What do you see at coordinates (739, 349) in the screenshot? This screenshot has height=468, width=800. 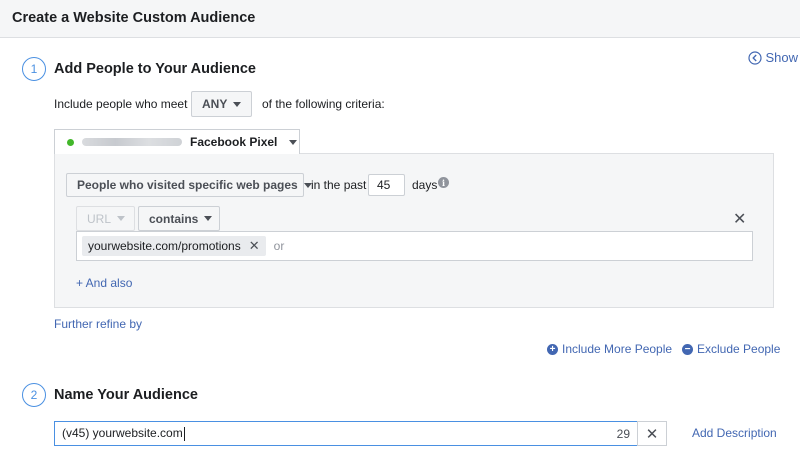 I see `exclude-label: Exclude People` at bounding box center [739, 349].